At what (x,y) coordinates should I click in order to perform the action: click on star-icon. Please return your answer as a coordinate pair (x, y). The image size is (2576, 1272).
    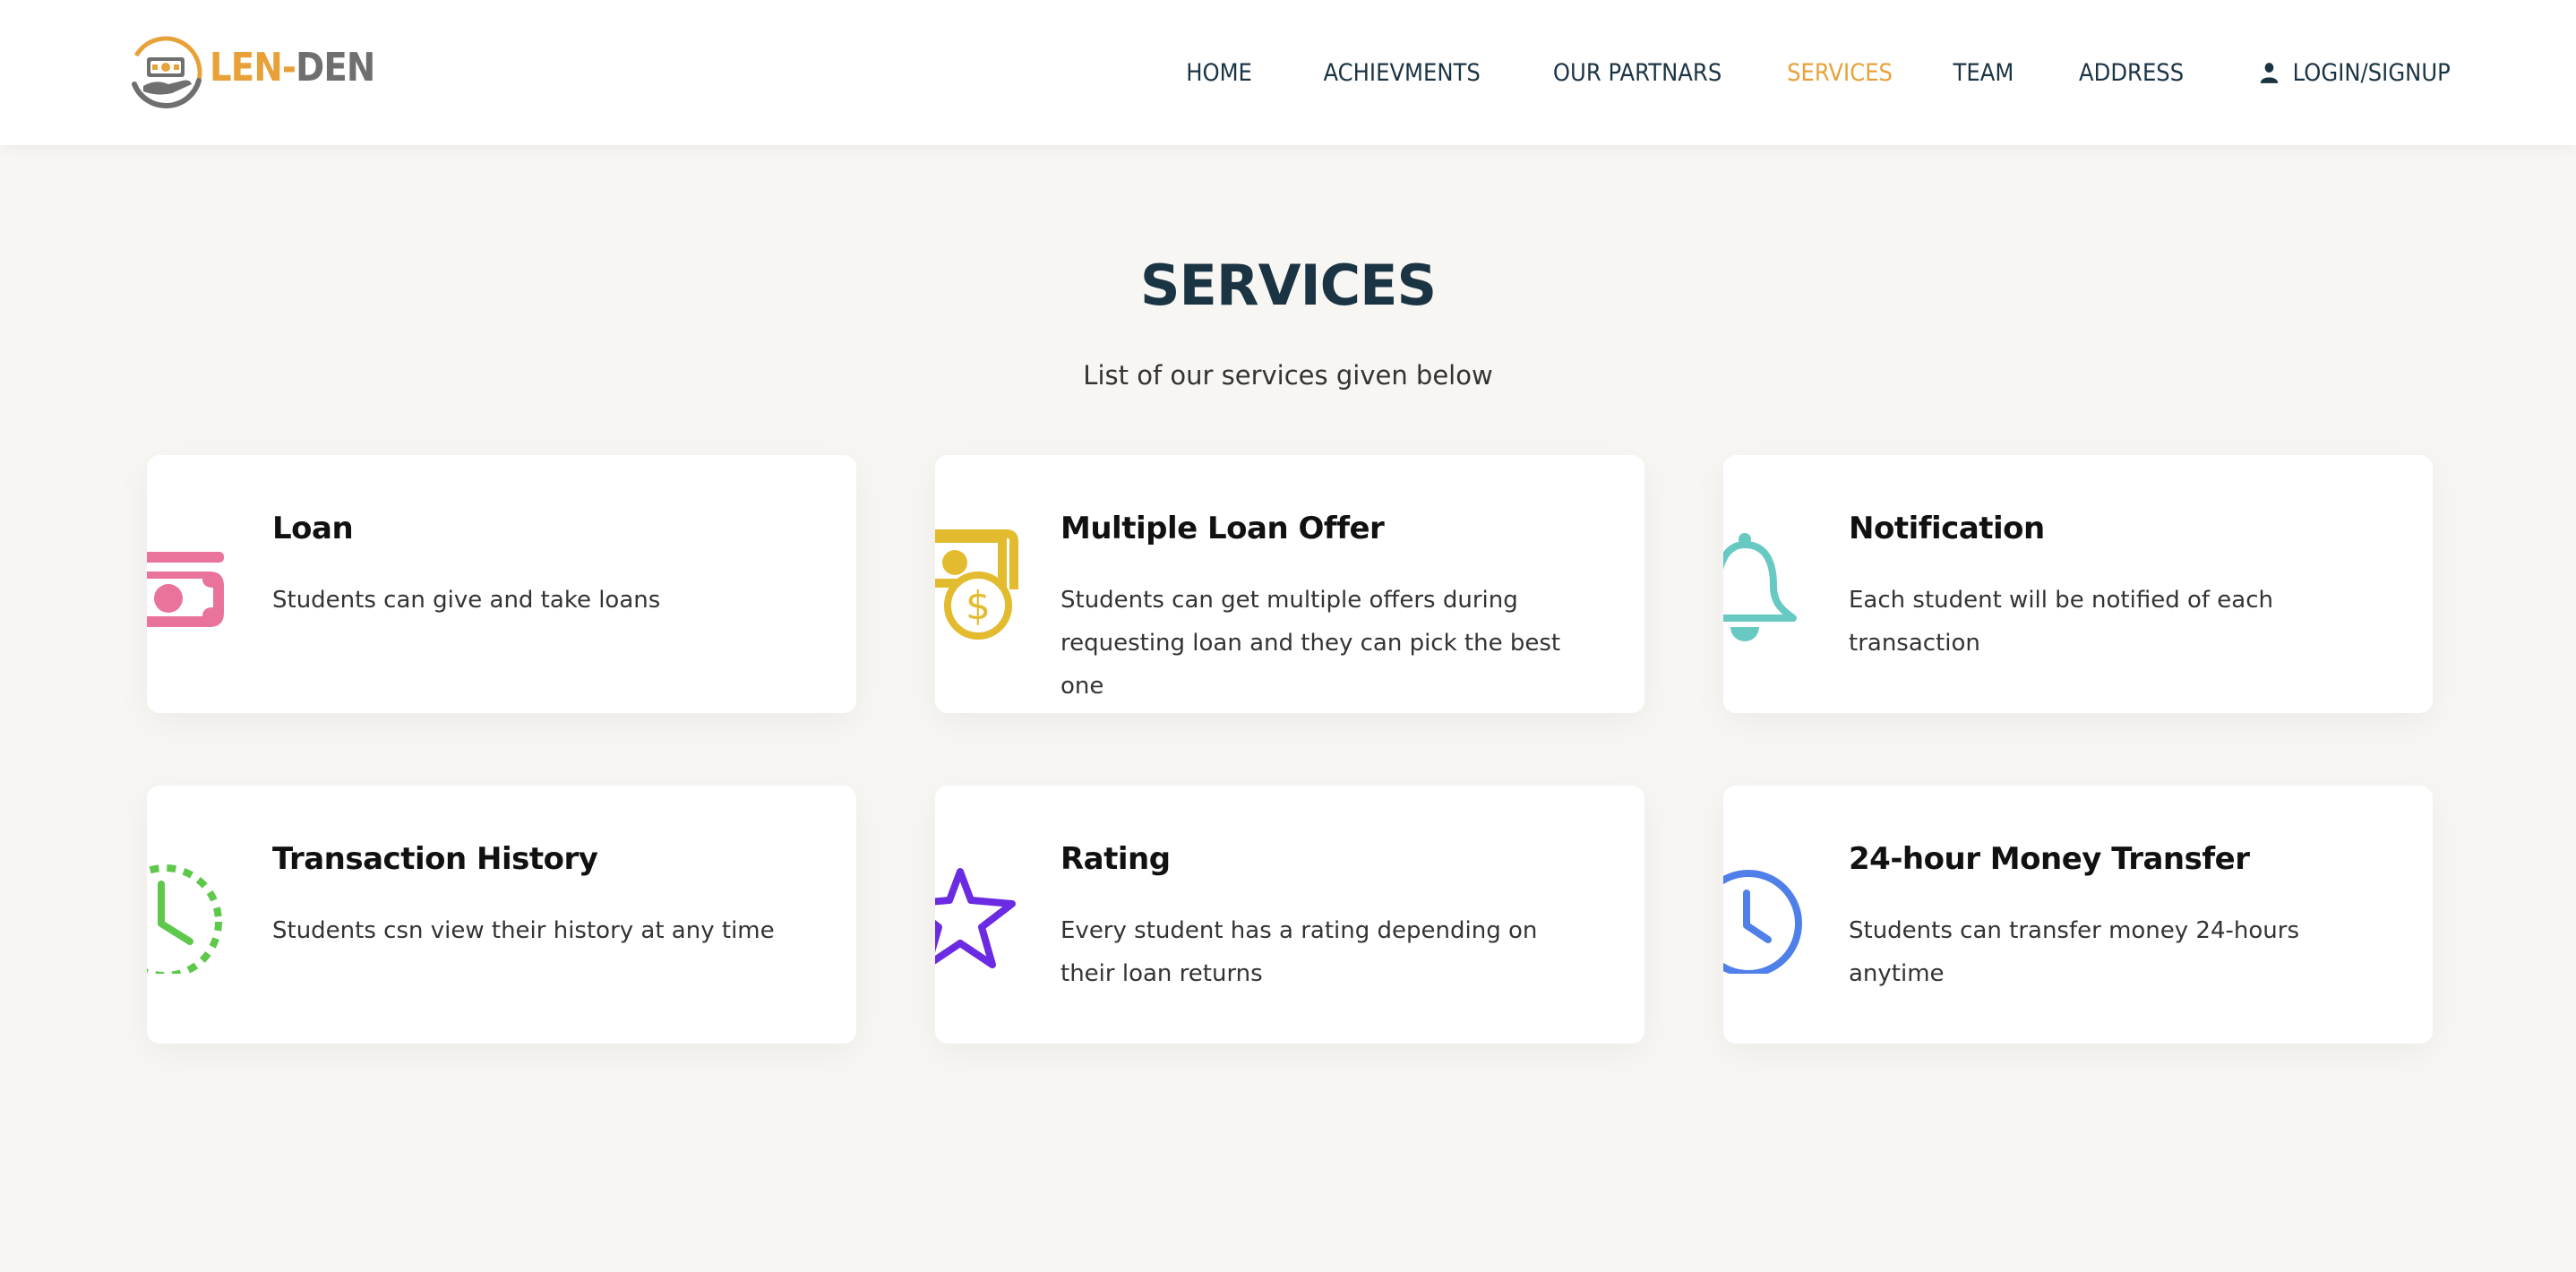
    Looking at the image, I should click on (975, 918).